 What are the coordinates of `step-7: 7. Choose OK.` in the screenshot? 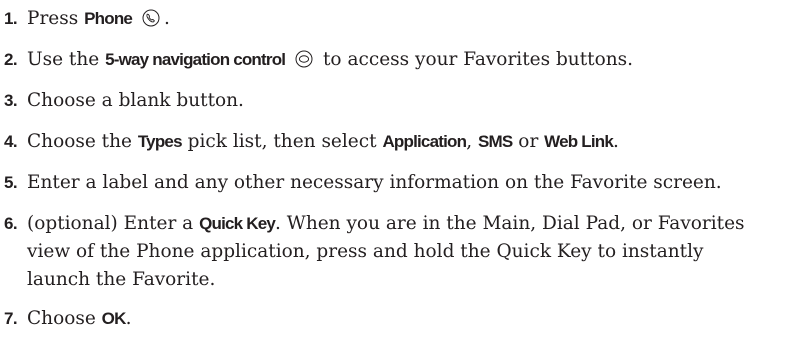 It's located at (67, 319).